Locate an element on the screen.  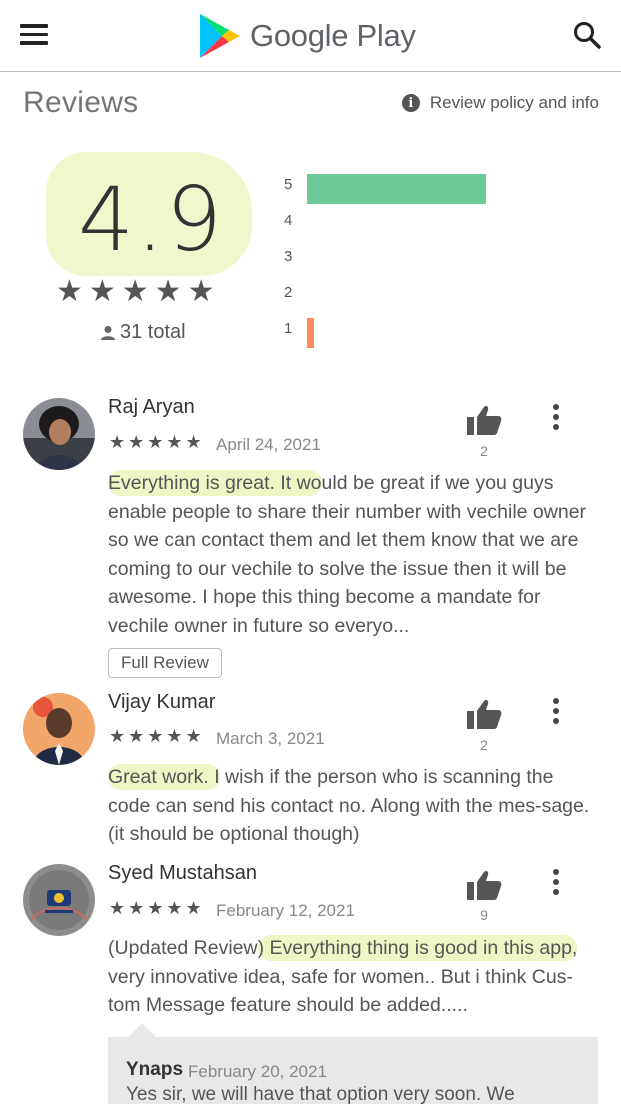
highlighted-text: Everything is great. It wo is located at coordinates (215, 483).